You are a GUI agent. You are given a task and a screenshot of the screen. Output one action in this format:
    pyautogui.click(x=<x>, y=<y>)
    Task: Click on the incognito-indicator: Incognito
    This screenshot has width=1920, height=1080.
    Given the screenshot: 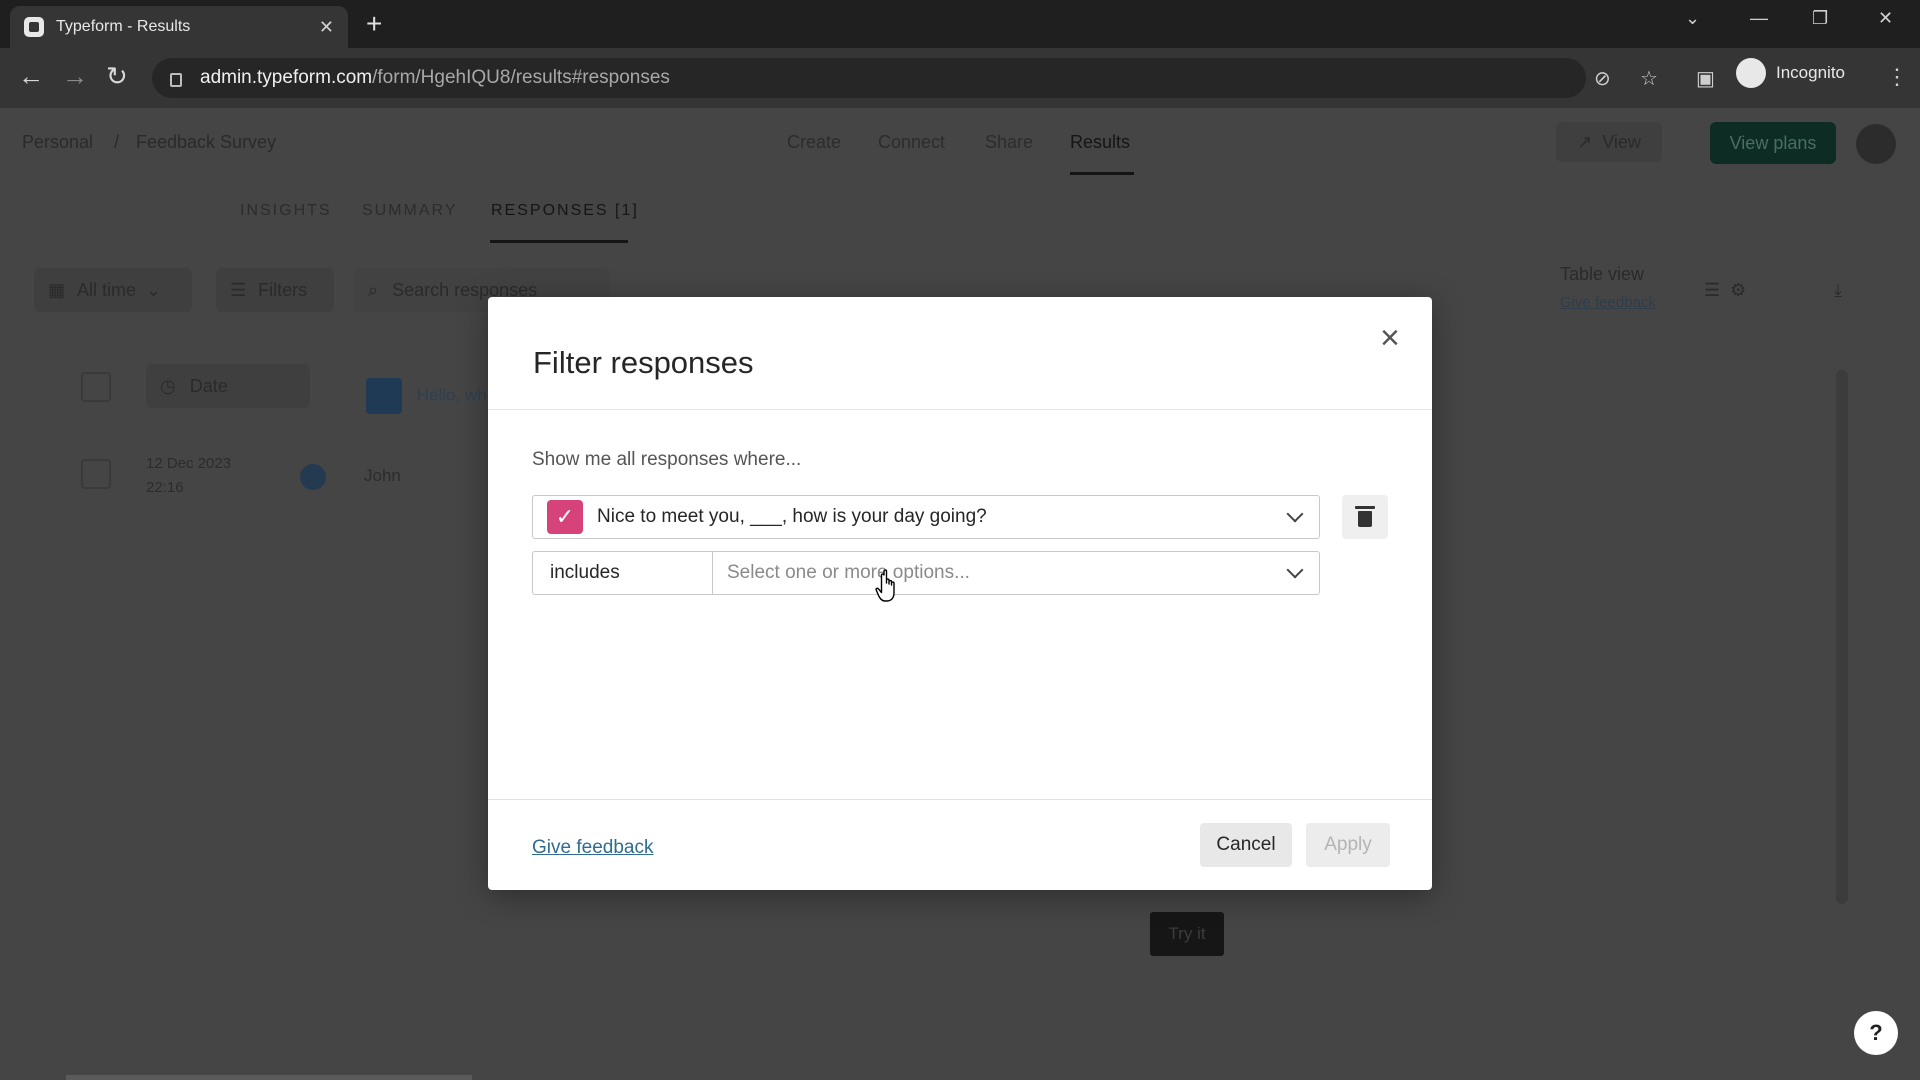 What is the action you would take?
    pyautogui.click(x=1790, y=73)
    